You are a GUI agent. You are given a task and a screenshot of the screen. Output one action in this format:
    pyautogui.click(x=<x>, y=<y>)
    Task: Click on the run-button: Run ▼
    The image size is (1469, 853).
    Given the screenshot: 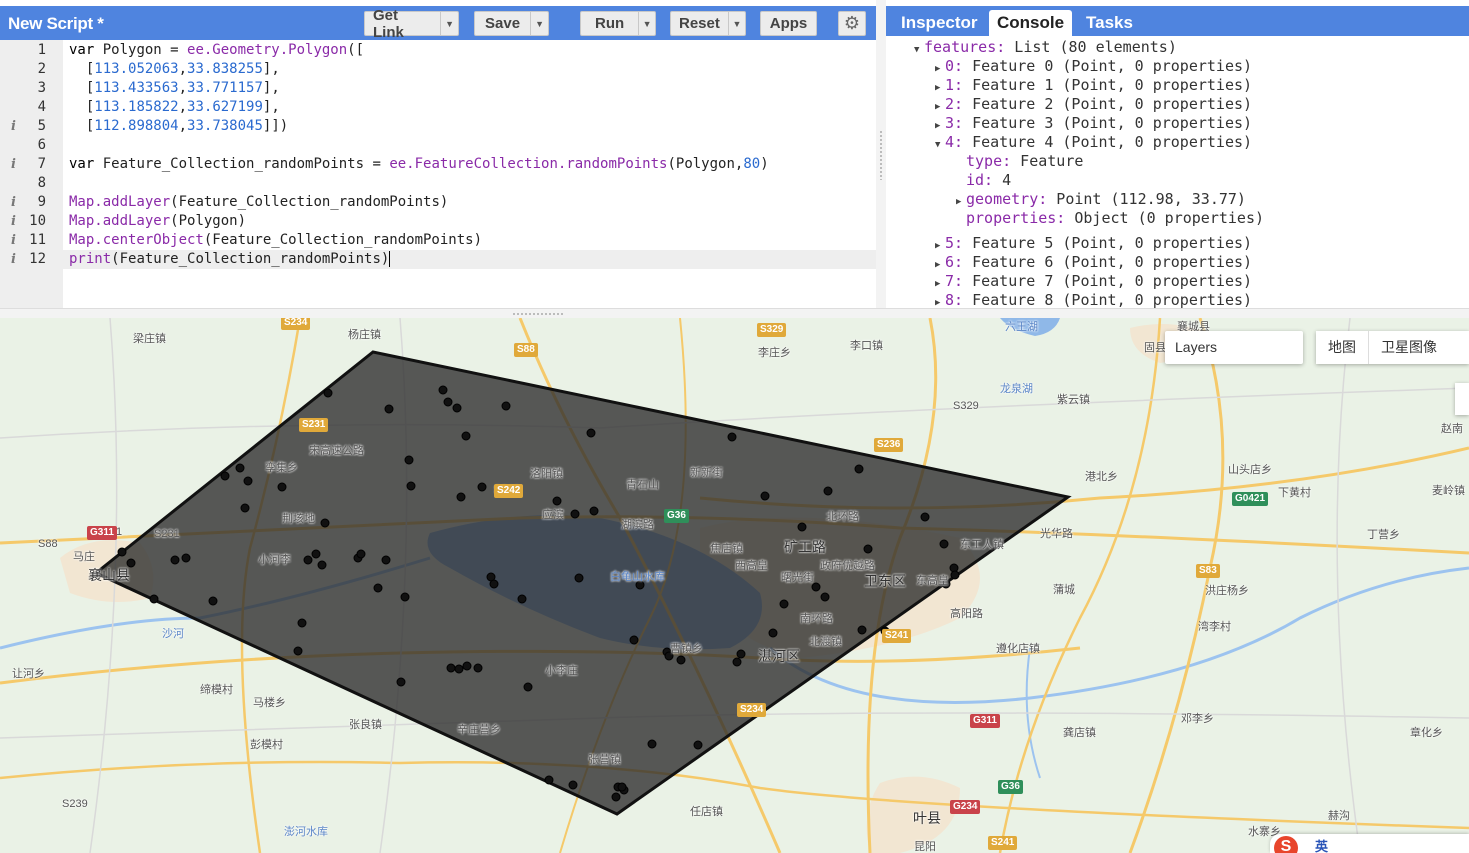 What is the action you would take?
    pyautogui.click(x=618, y=23)
    